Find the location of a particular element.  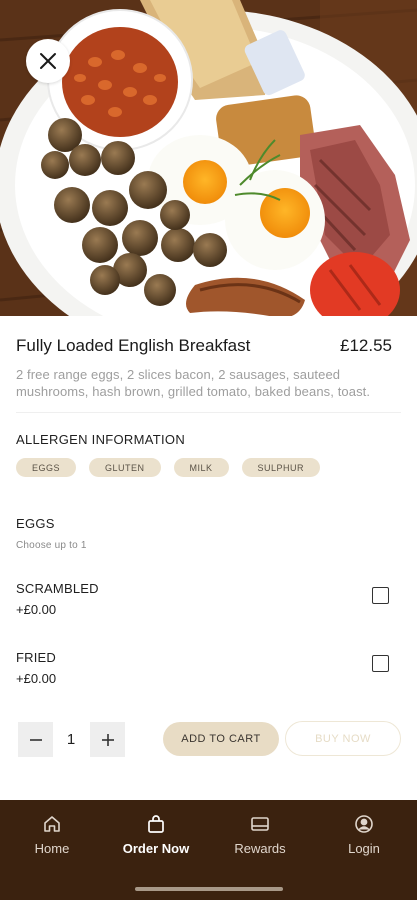

close-icon is located at coordinates (48, 61).